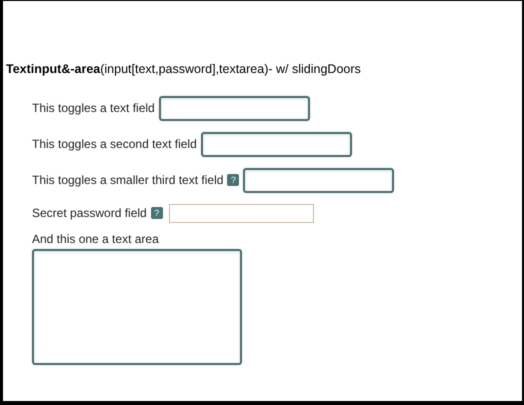 The image size is (524, 405). I want to click on field-label: Secret password field, so click(89, 213).